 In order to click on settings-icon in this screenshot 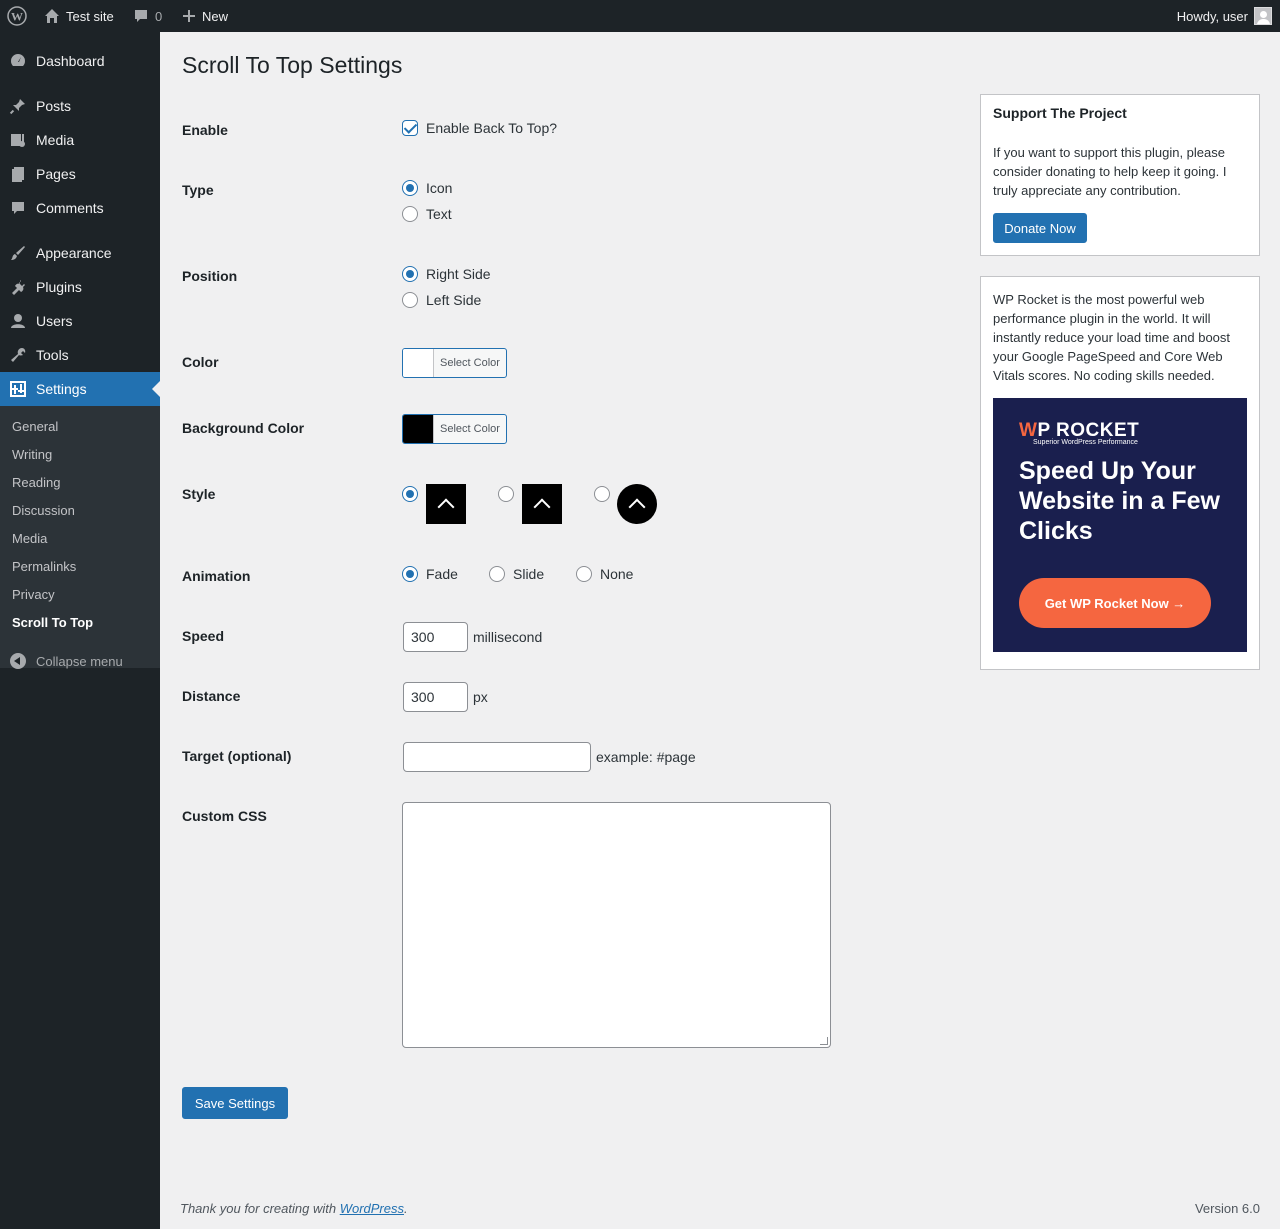, I will do `click(18, 389)`.